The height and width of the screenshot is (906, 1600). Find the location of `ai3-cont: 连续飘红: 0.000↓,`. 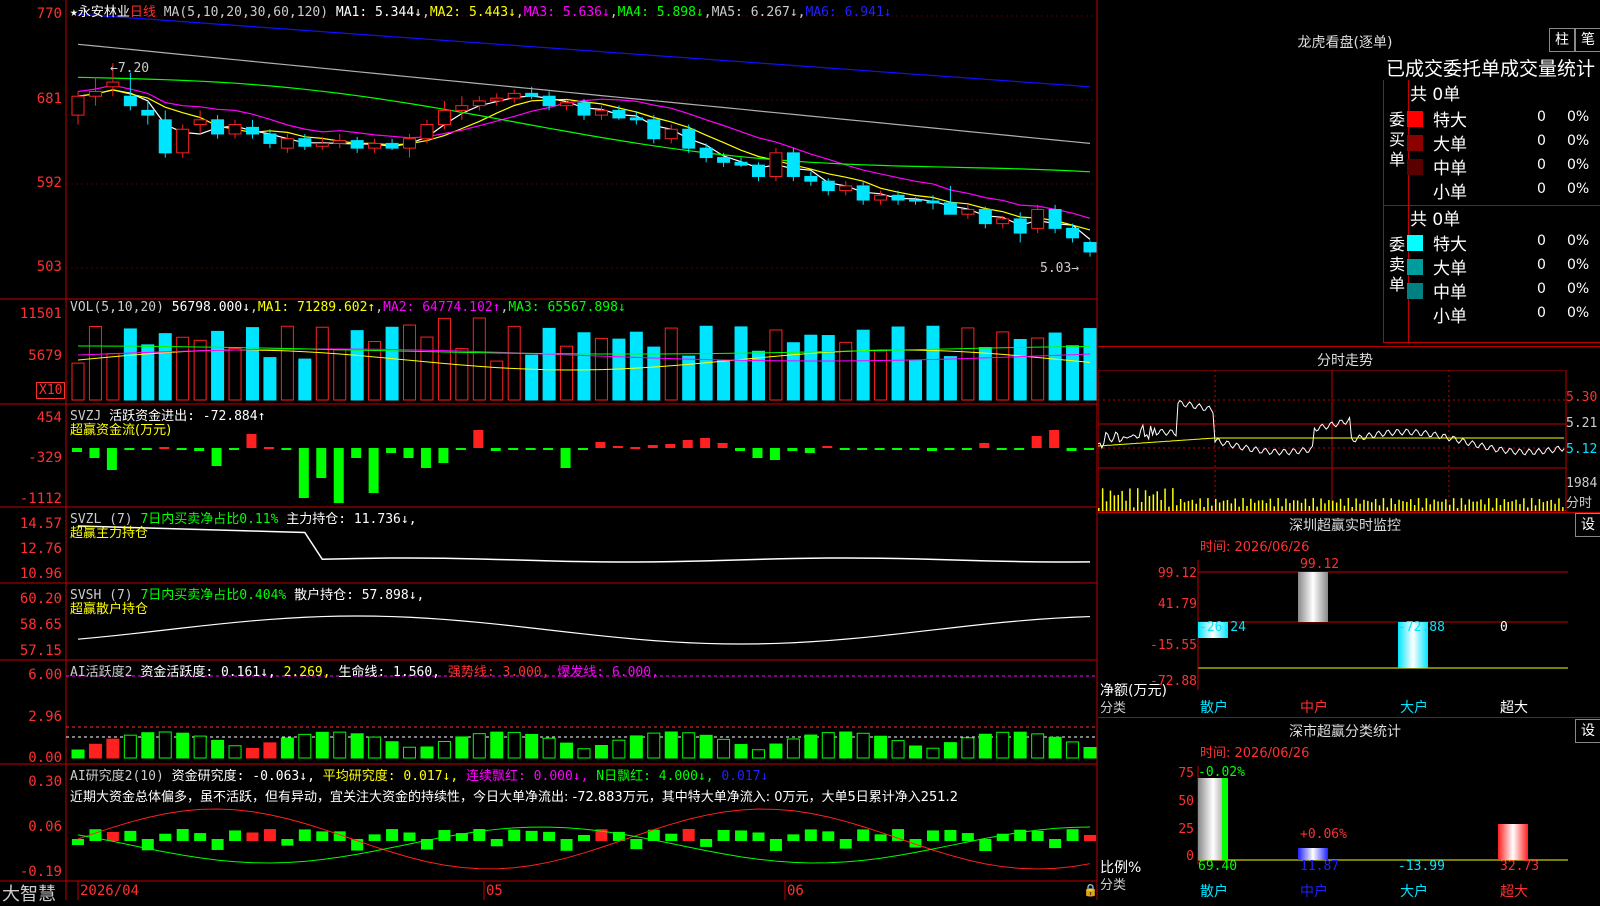

ai3-cont: 连续飘红: 0.000↓, is located at coordinates (527, 776).